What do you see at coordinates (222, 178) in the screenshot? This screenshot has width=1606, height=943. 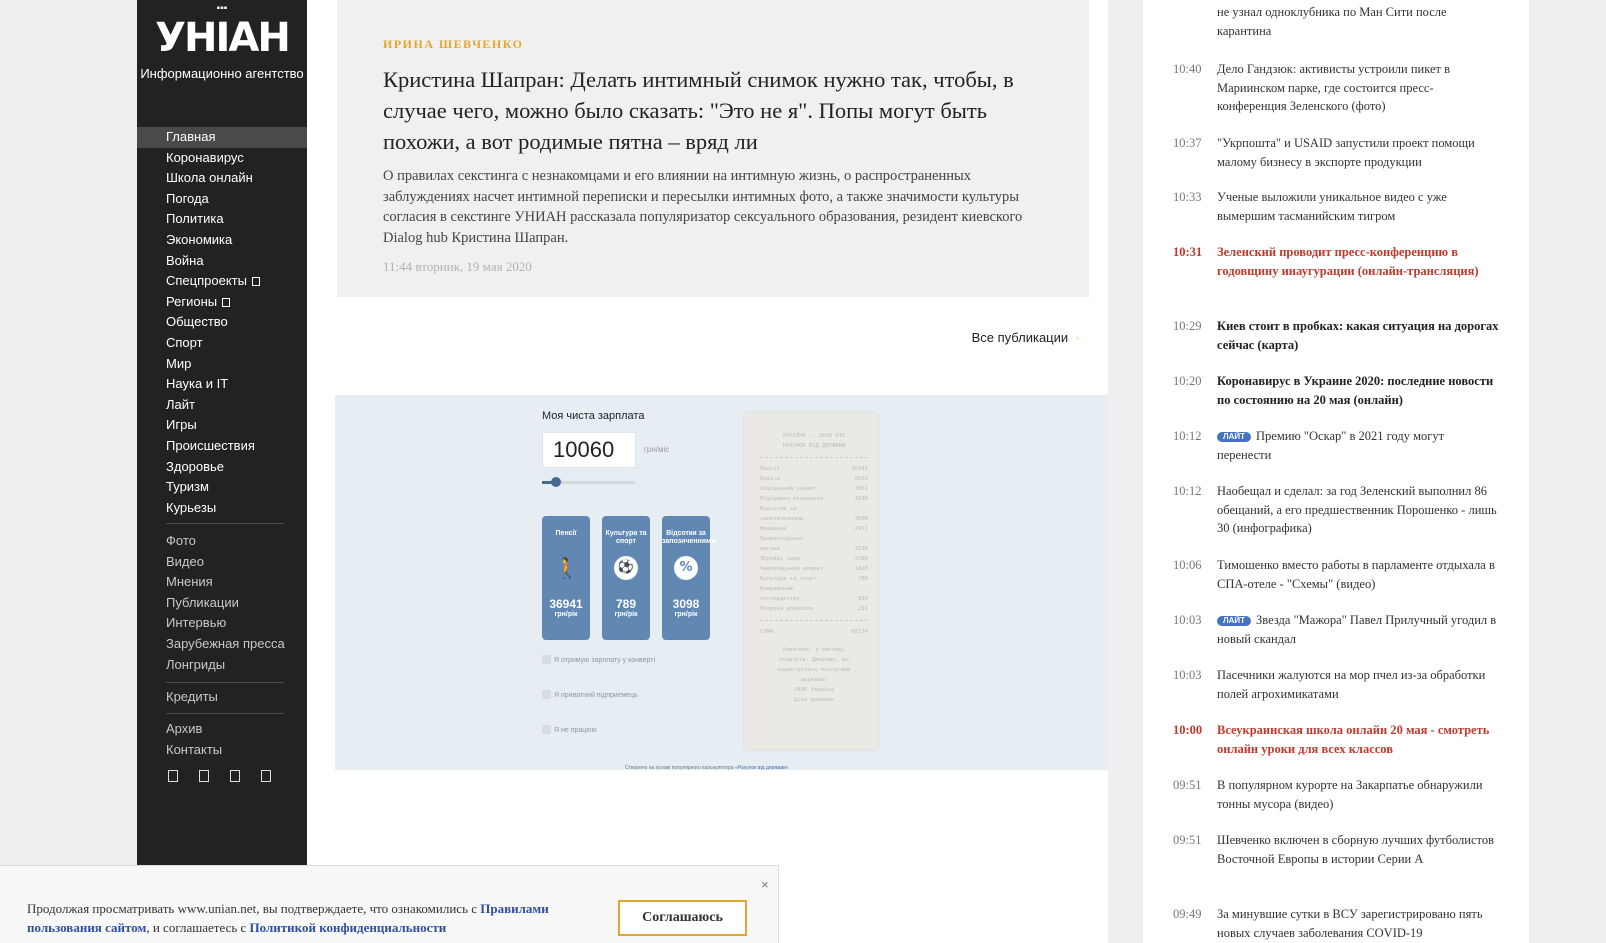 I see `nav-item: Школа онлайн` at bounding box center [222, 178].